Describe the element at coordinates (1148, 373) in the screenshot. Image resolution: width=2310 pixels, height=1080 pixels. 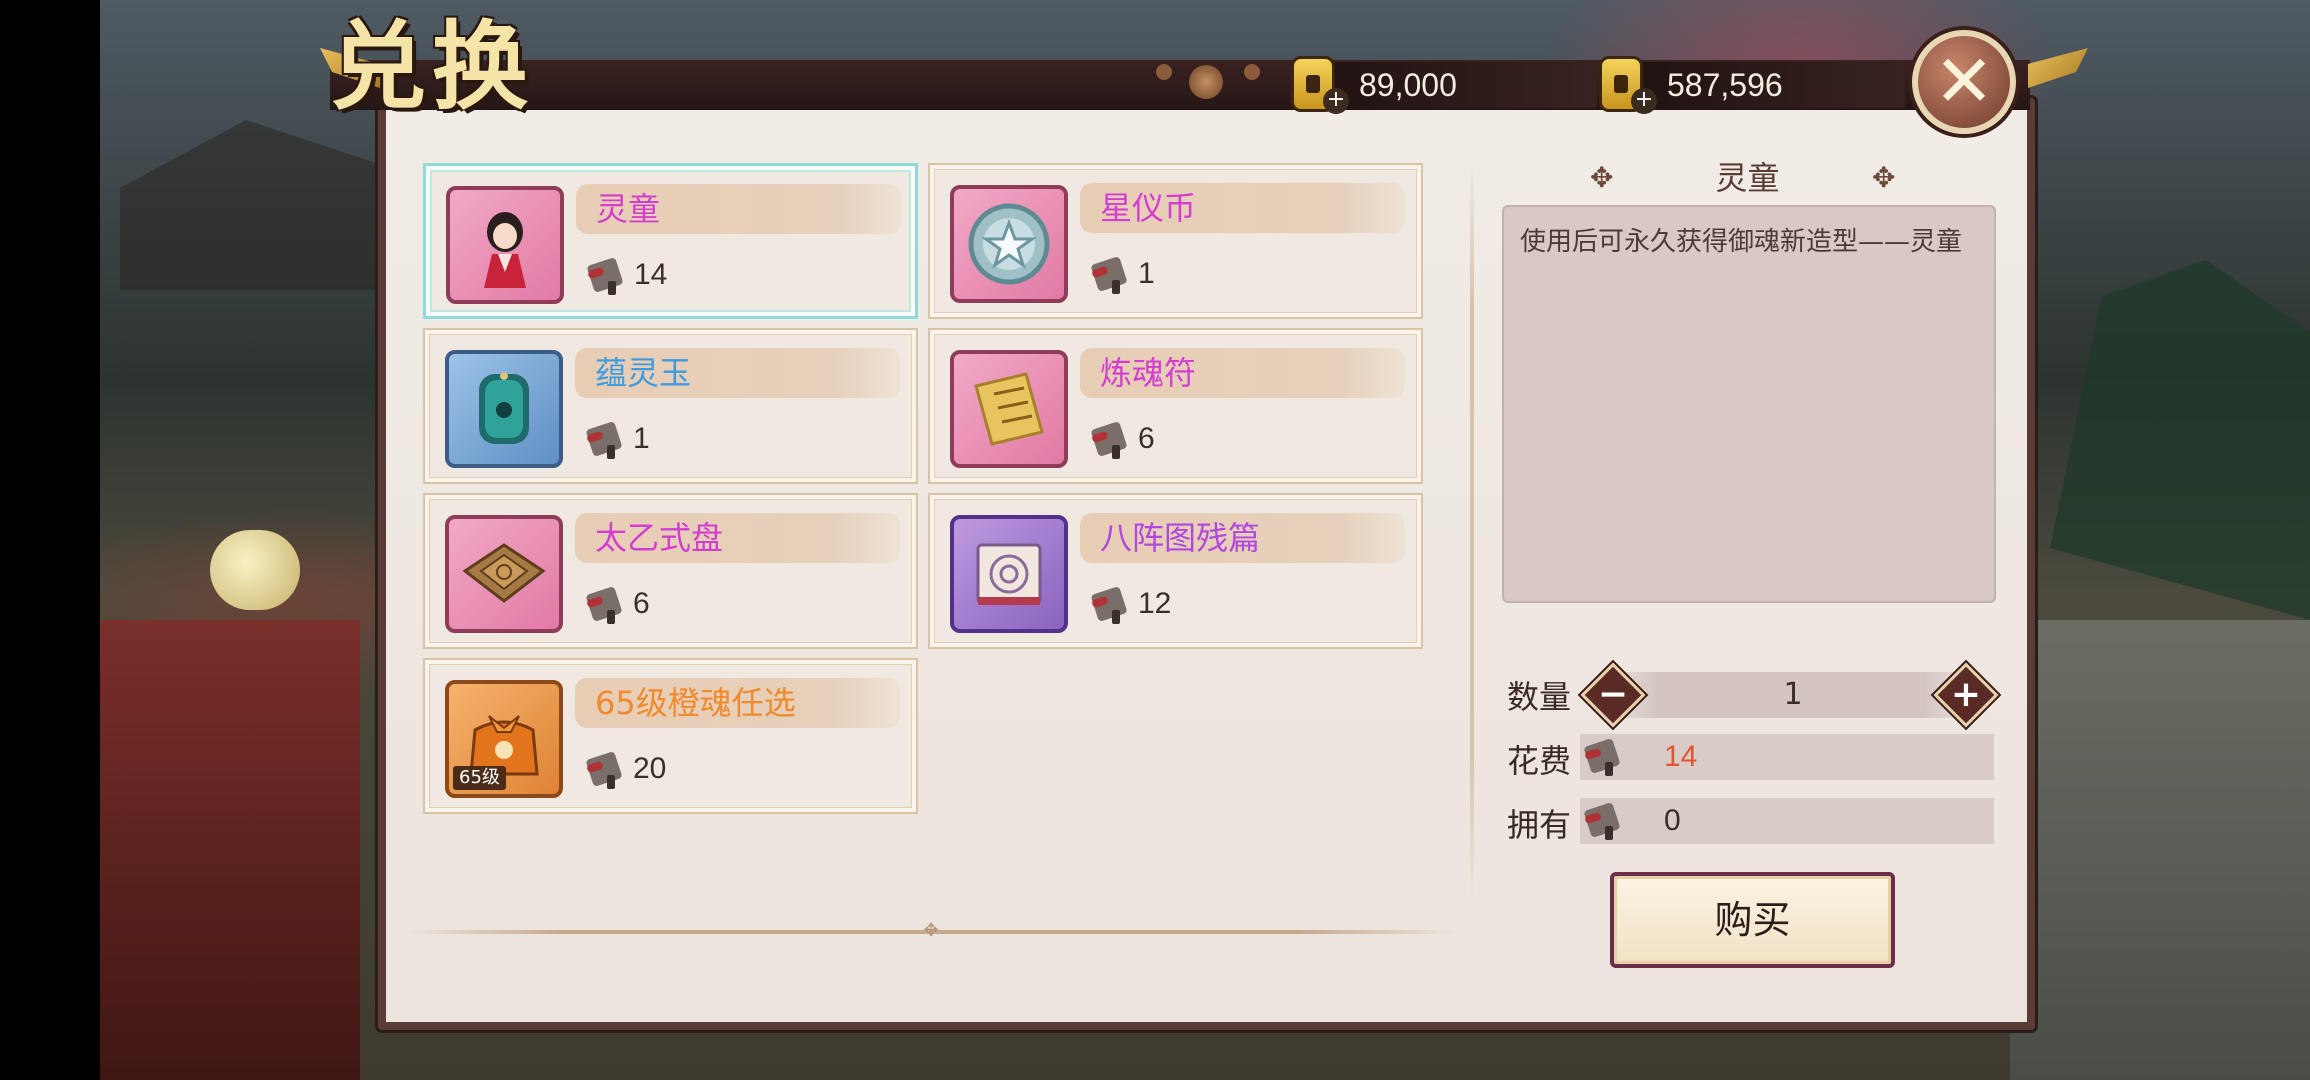
I see `item-name: 炼魂符` at that location.